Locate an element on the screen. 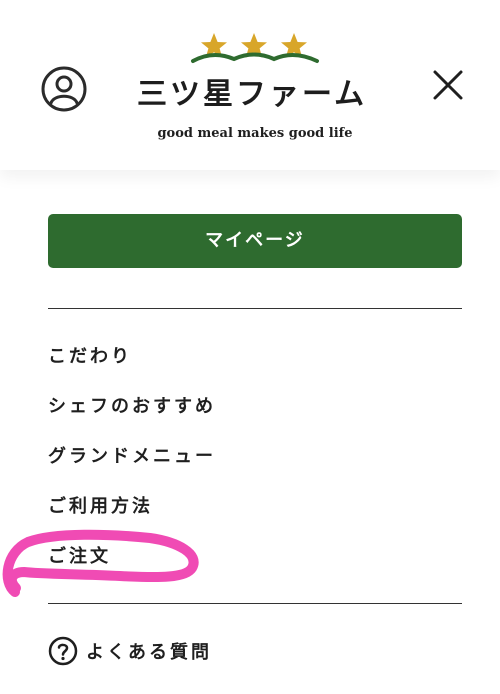 The width and height of the screenshot is (500, 694). user-circle-icon is located at coordinates (64, 89).